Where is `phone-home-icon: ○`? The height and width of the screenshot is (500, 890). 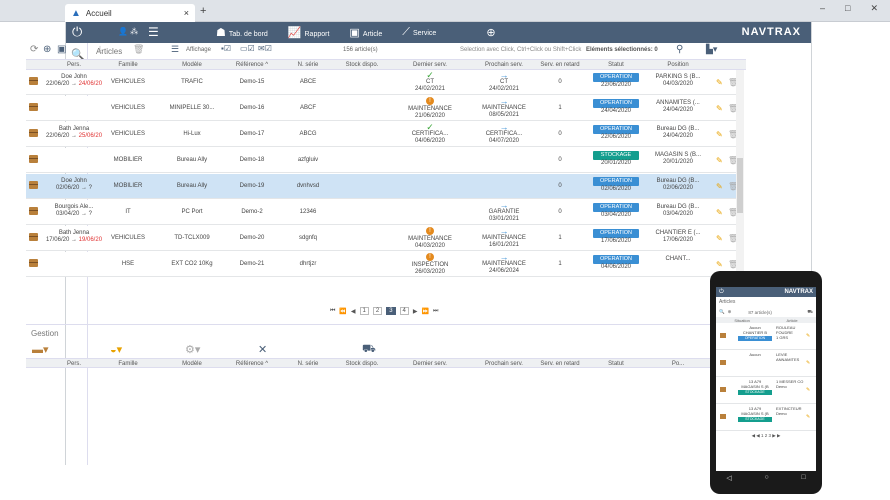
phone-home-icon: ○ is located at coordinates (766, 478).